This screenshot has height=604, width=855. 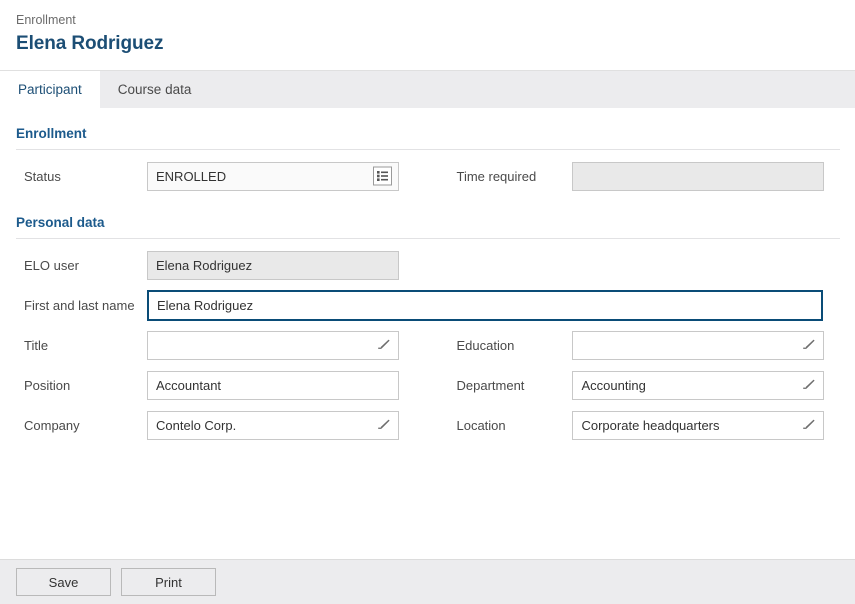 I want to click on section-divider-enrollment, so click(x=428, y=149).